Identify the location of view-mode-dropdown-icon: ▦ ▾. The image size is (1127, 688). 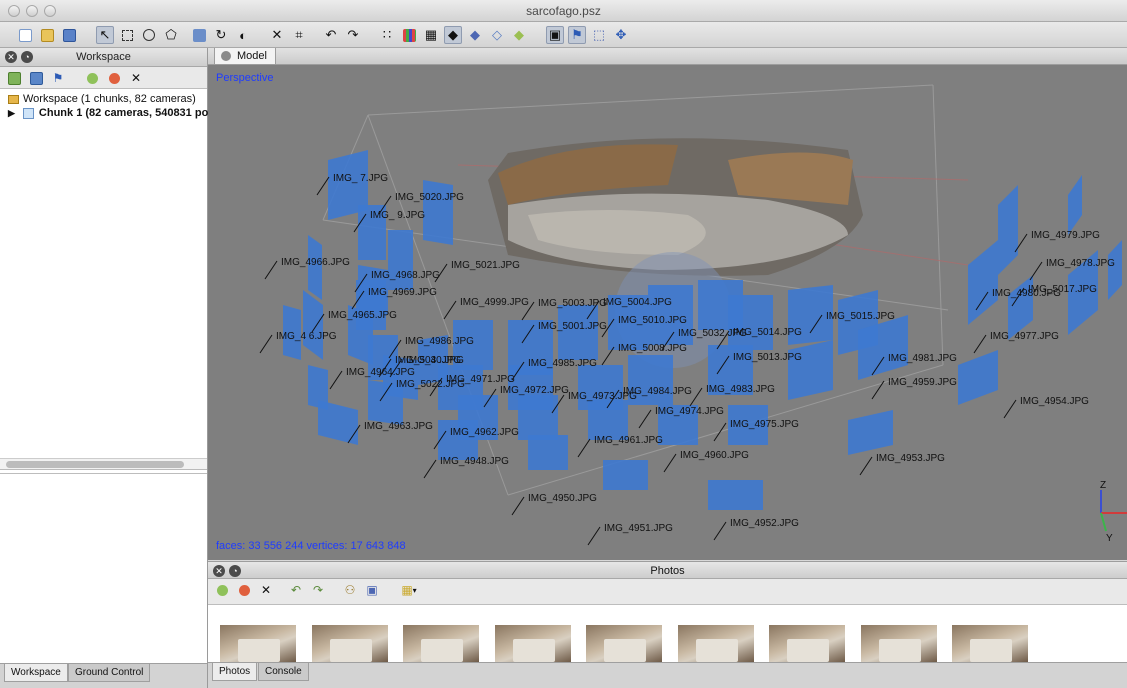
(409, 590).